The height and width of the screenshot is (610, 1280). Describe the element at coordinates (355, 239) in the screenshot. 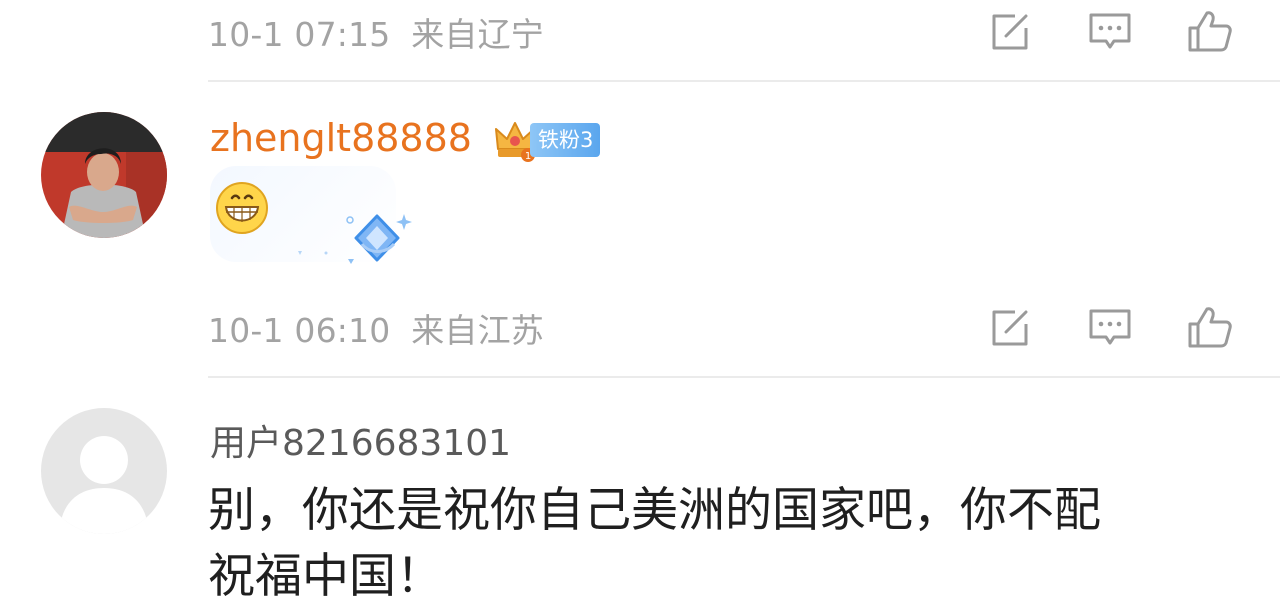

I see `diamond-sticker` at that location.